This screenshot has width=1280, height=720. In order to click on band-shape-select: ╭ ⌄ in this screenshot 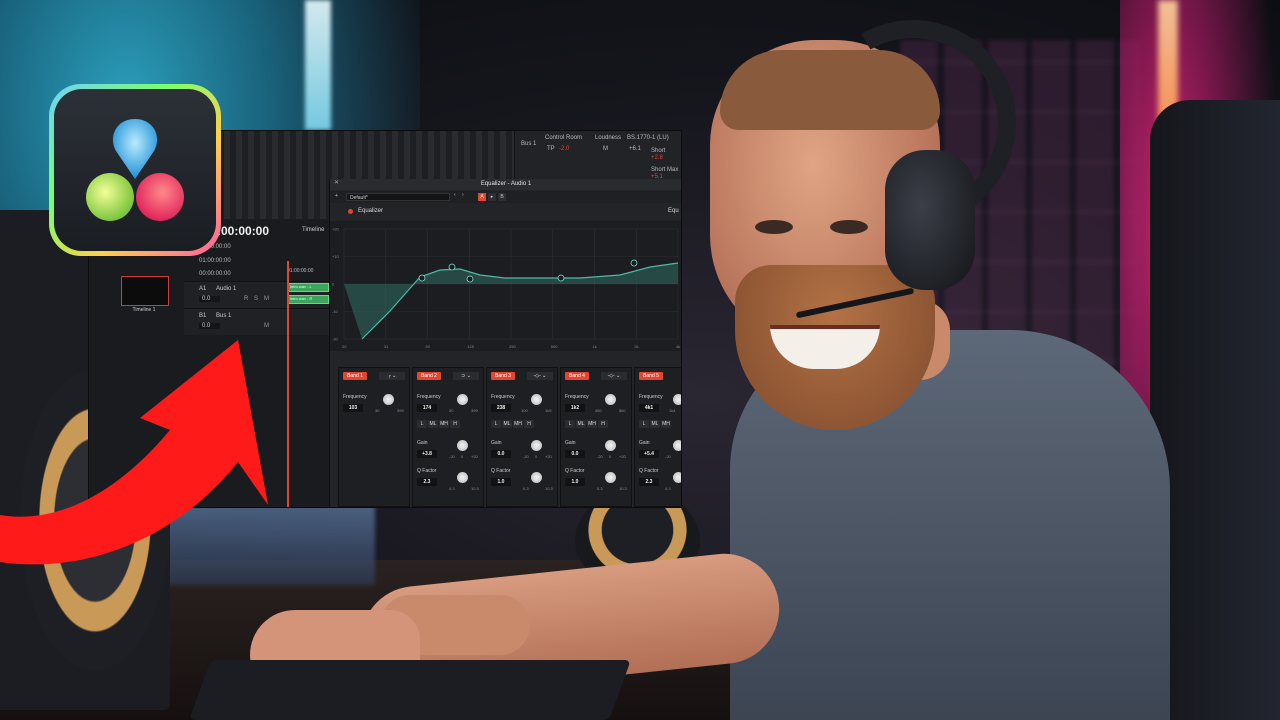, I will do `click(392, 376)`.